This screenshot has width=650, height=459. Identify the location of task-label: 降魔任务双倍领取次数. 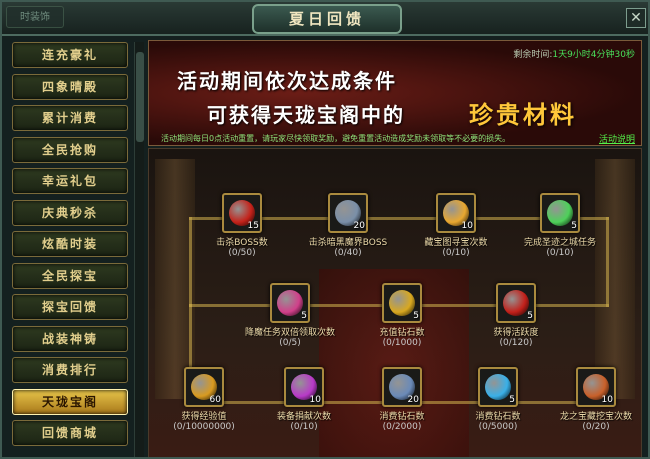
(289, 333).